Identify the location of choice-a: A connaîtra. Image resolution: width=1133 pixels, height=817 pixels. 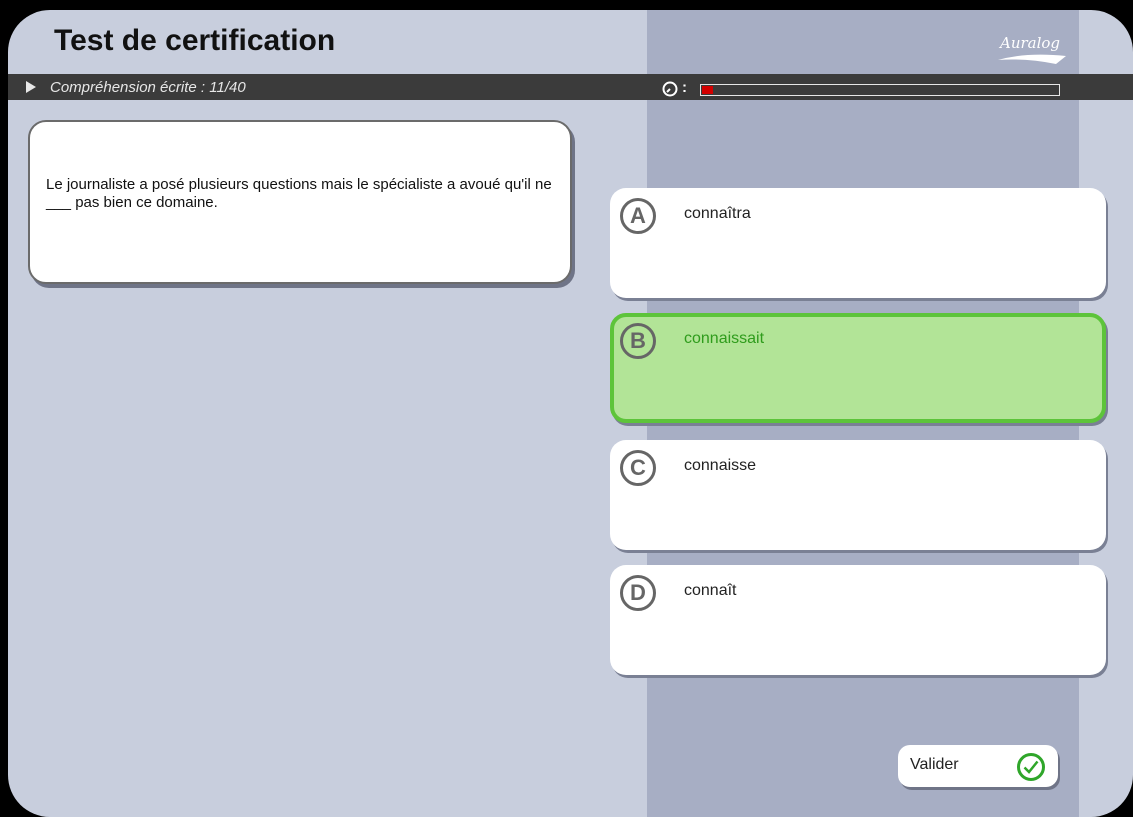
(858, 243).